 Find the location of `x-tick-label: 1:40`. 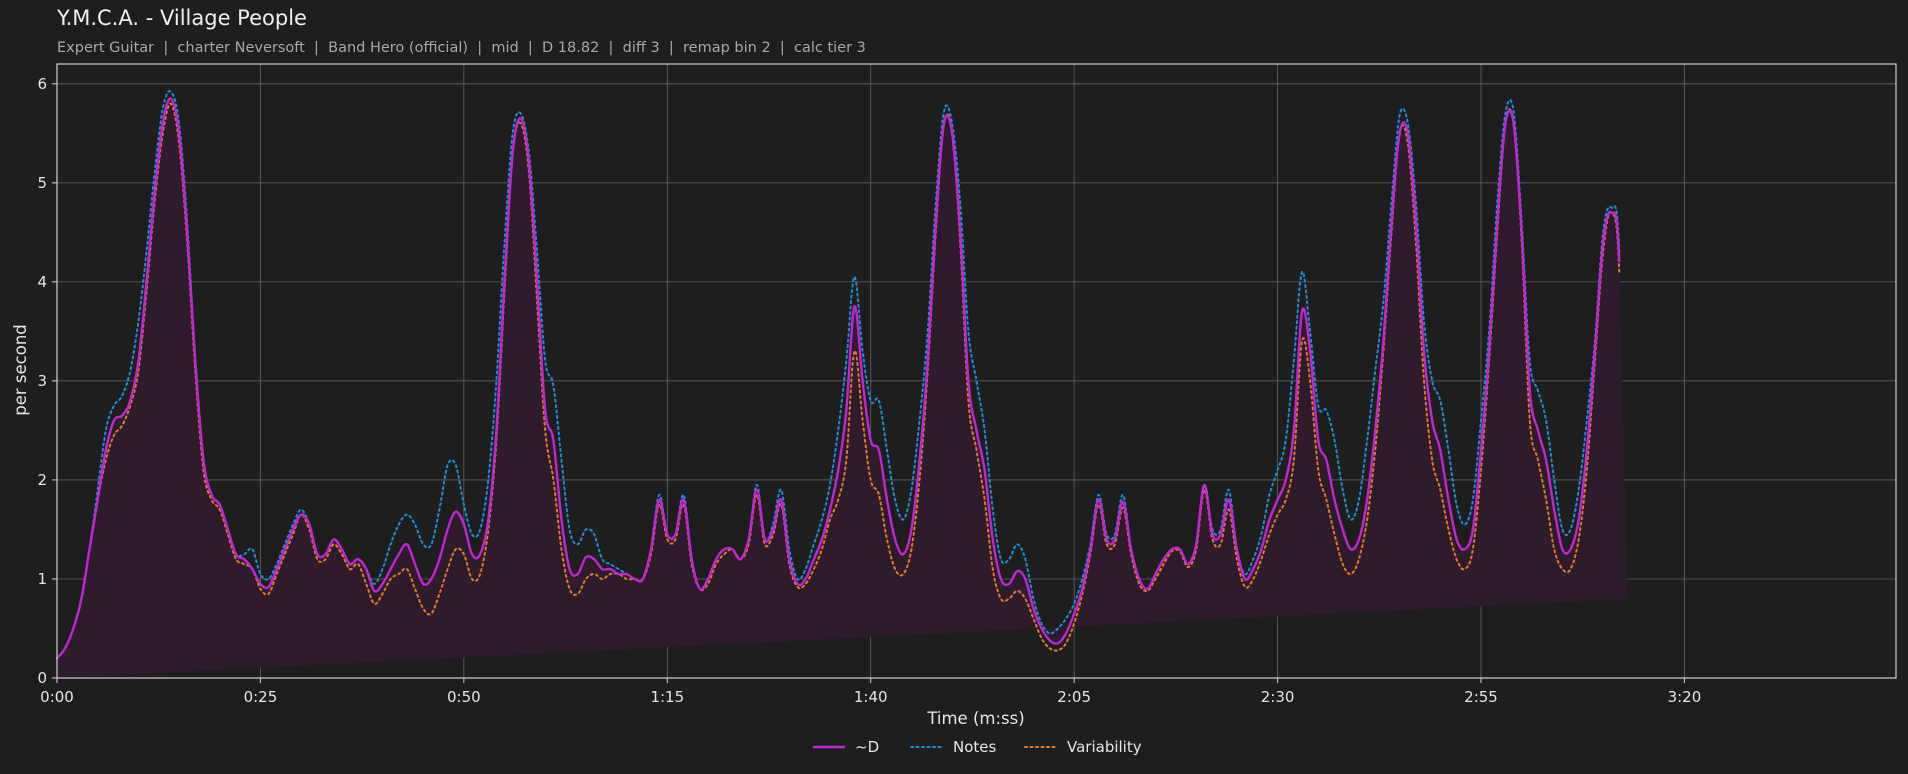

x-tick-label: 1:40 is located at coordinates (871, 697).